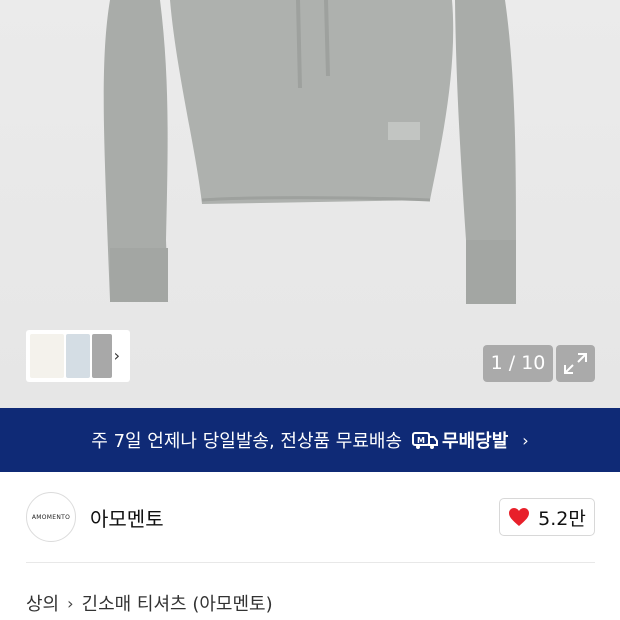  I want to click on brand-logo: AMOMENTO, so click(51, 517).